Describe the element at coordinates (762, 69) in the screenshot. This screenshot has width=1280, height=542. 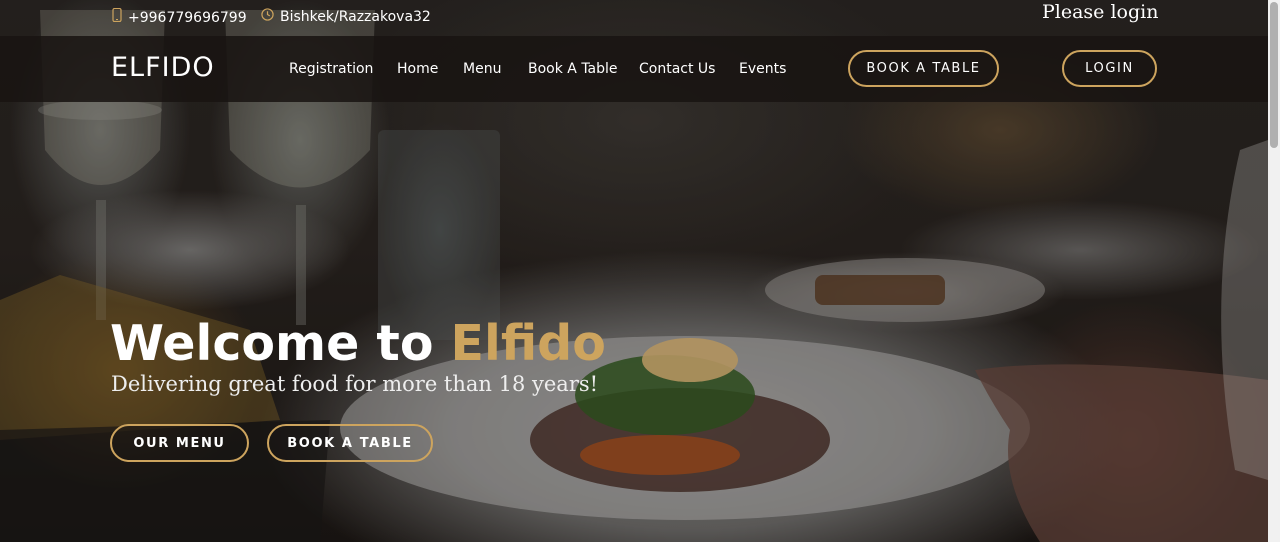
I see `nav-link-events: Events` at that location.